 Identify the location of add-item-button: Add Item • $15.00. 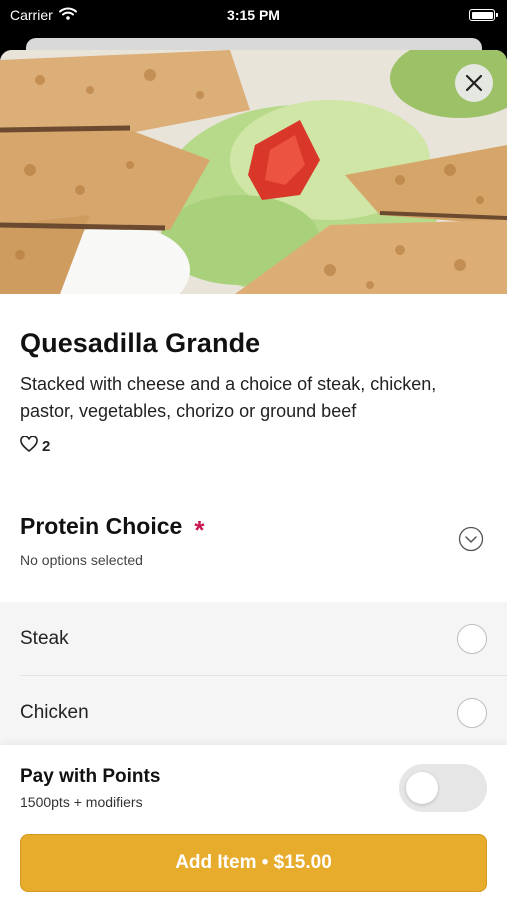
(253, 863).